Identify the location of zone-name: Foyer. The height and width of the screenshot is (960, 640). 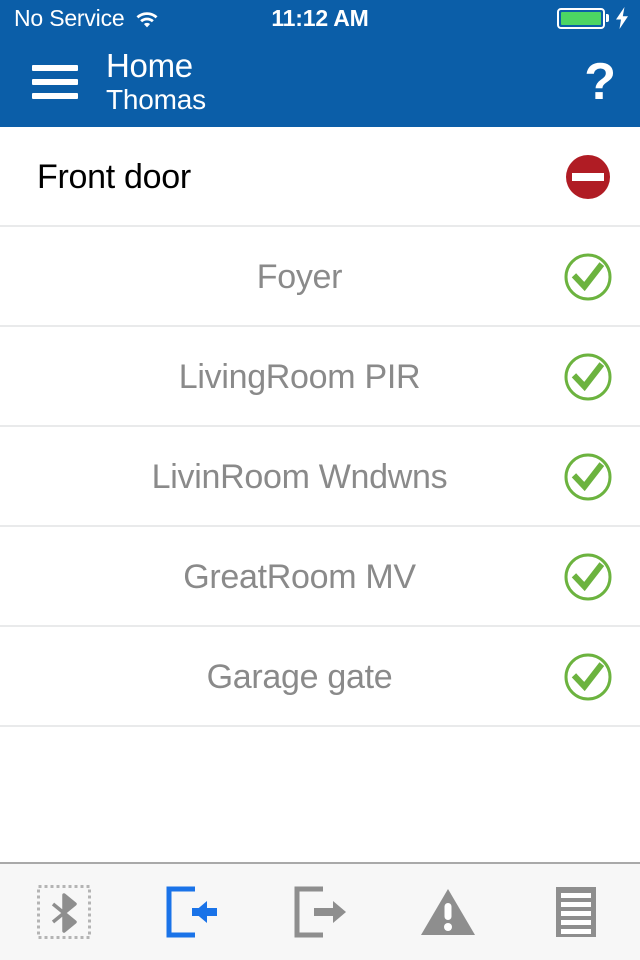
(299, 276).